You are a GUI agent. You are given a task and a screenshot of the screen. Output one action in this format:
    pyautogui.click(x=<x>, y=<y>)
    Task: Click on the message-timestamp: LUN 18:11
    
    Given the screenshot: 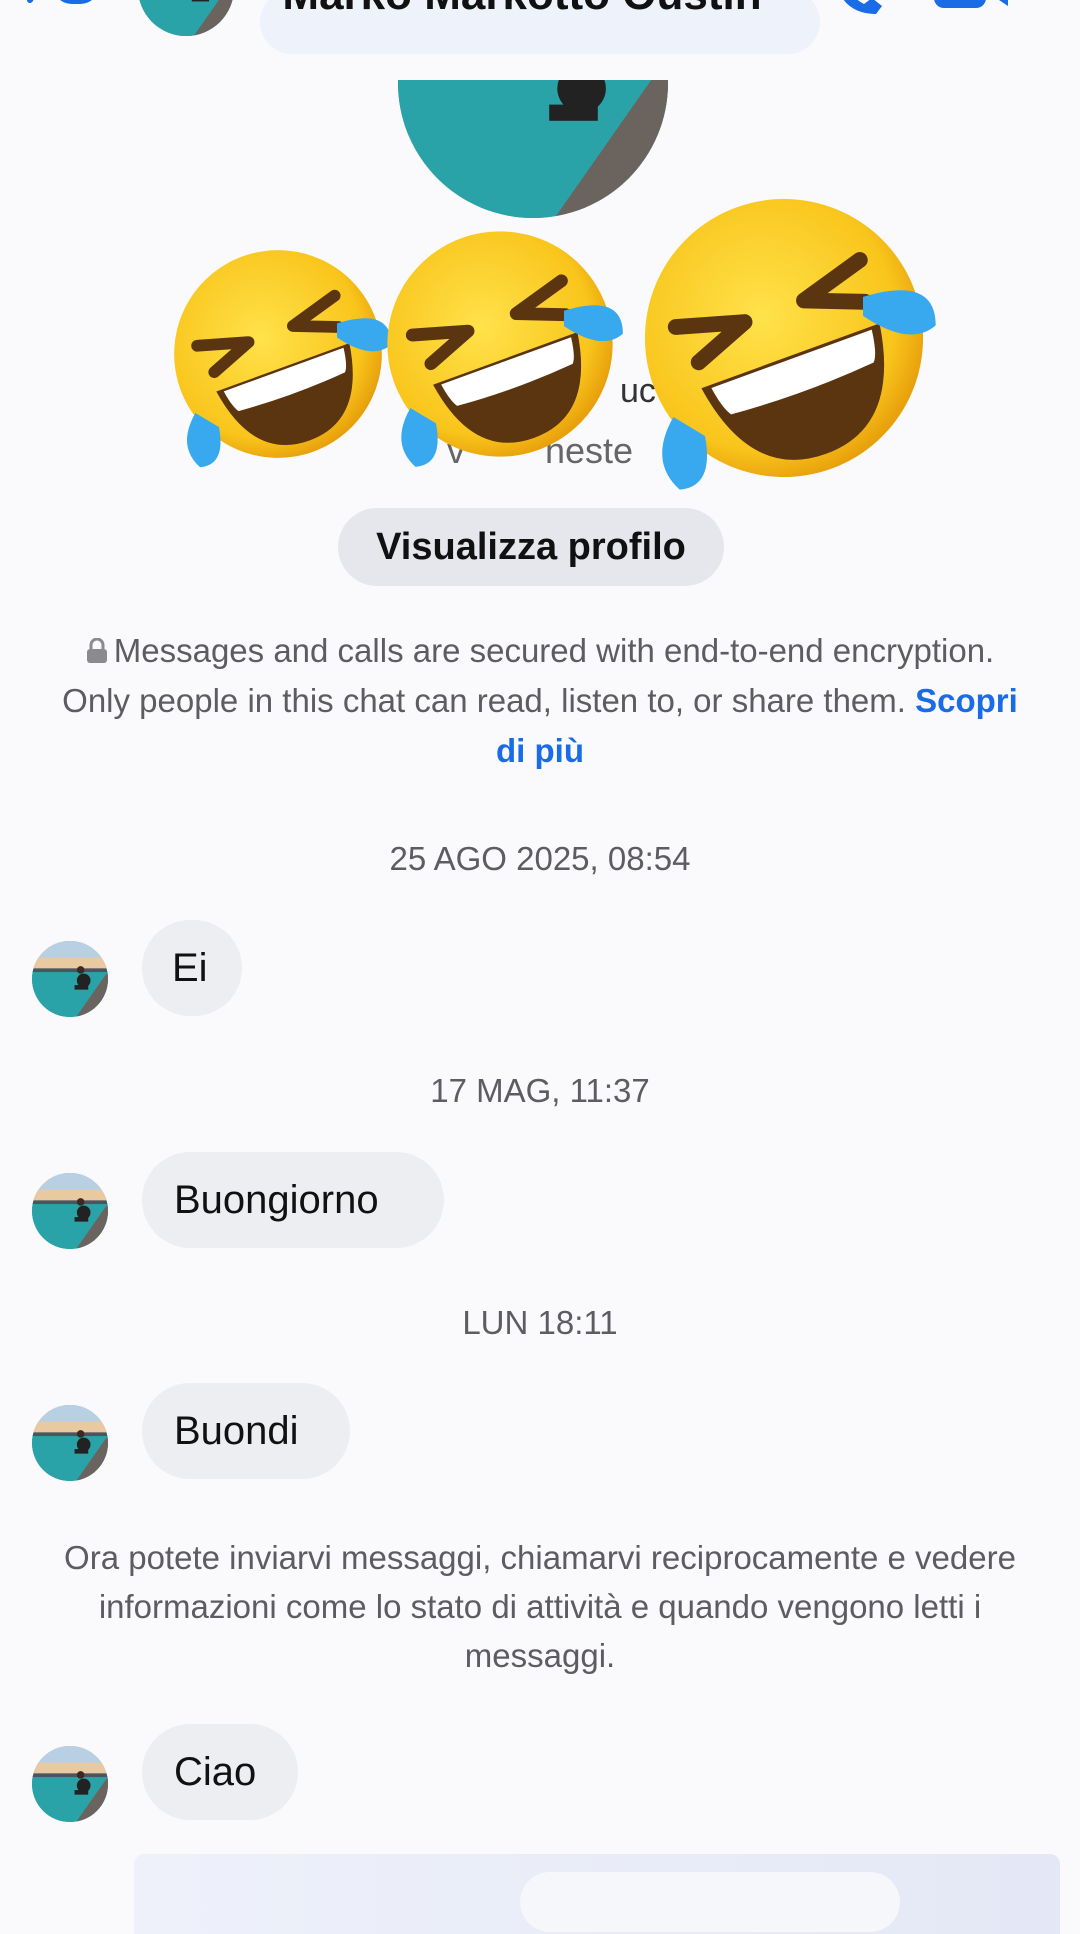 What is the action you would take?
    pyautogui.click(x=540, y=1322)
    